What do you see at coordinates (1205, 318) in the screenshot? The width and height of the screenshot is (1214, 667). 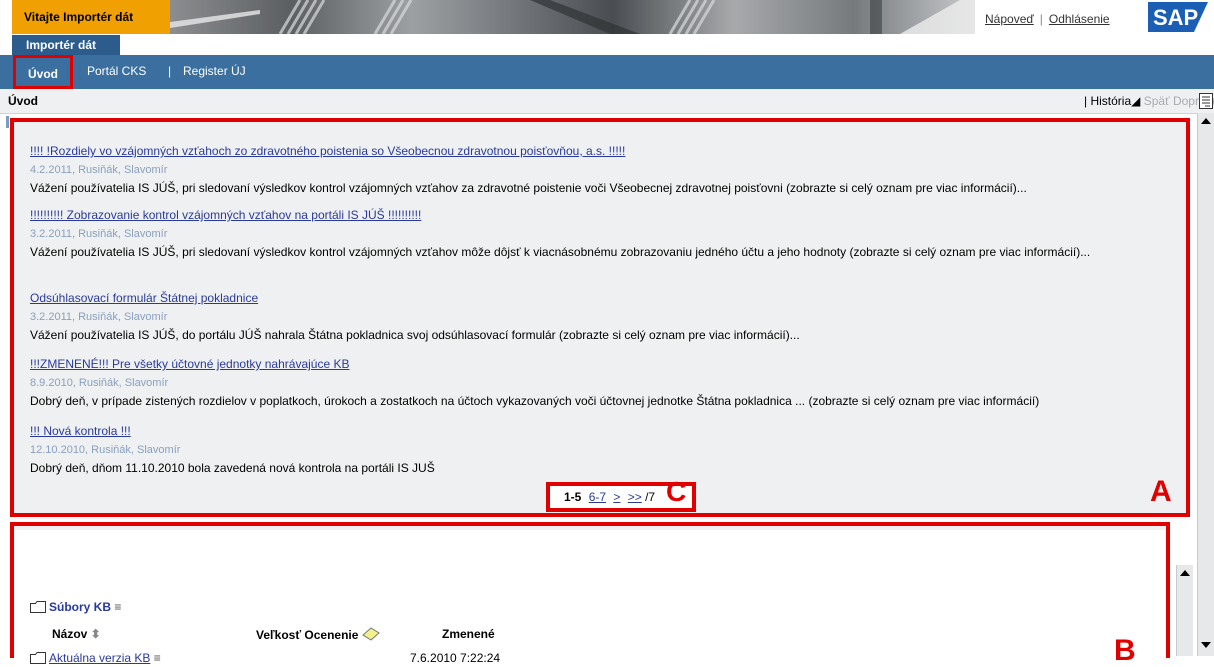 I see `news-scrollbar` at bounding box center [1205, 318].